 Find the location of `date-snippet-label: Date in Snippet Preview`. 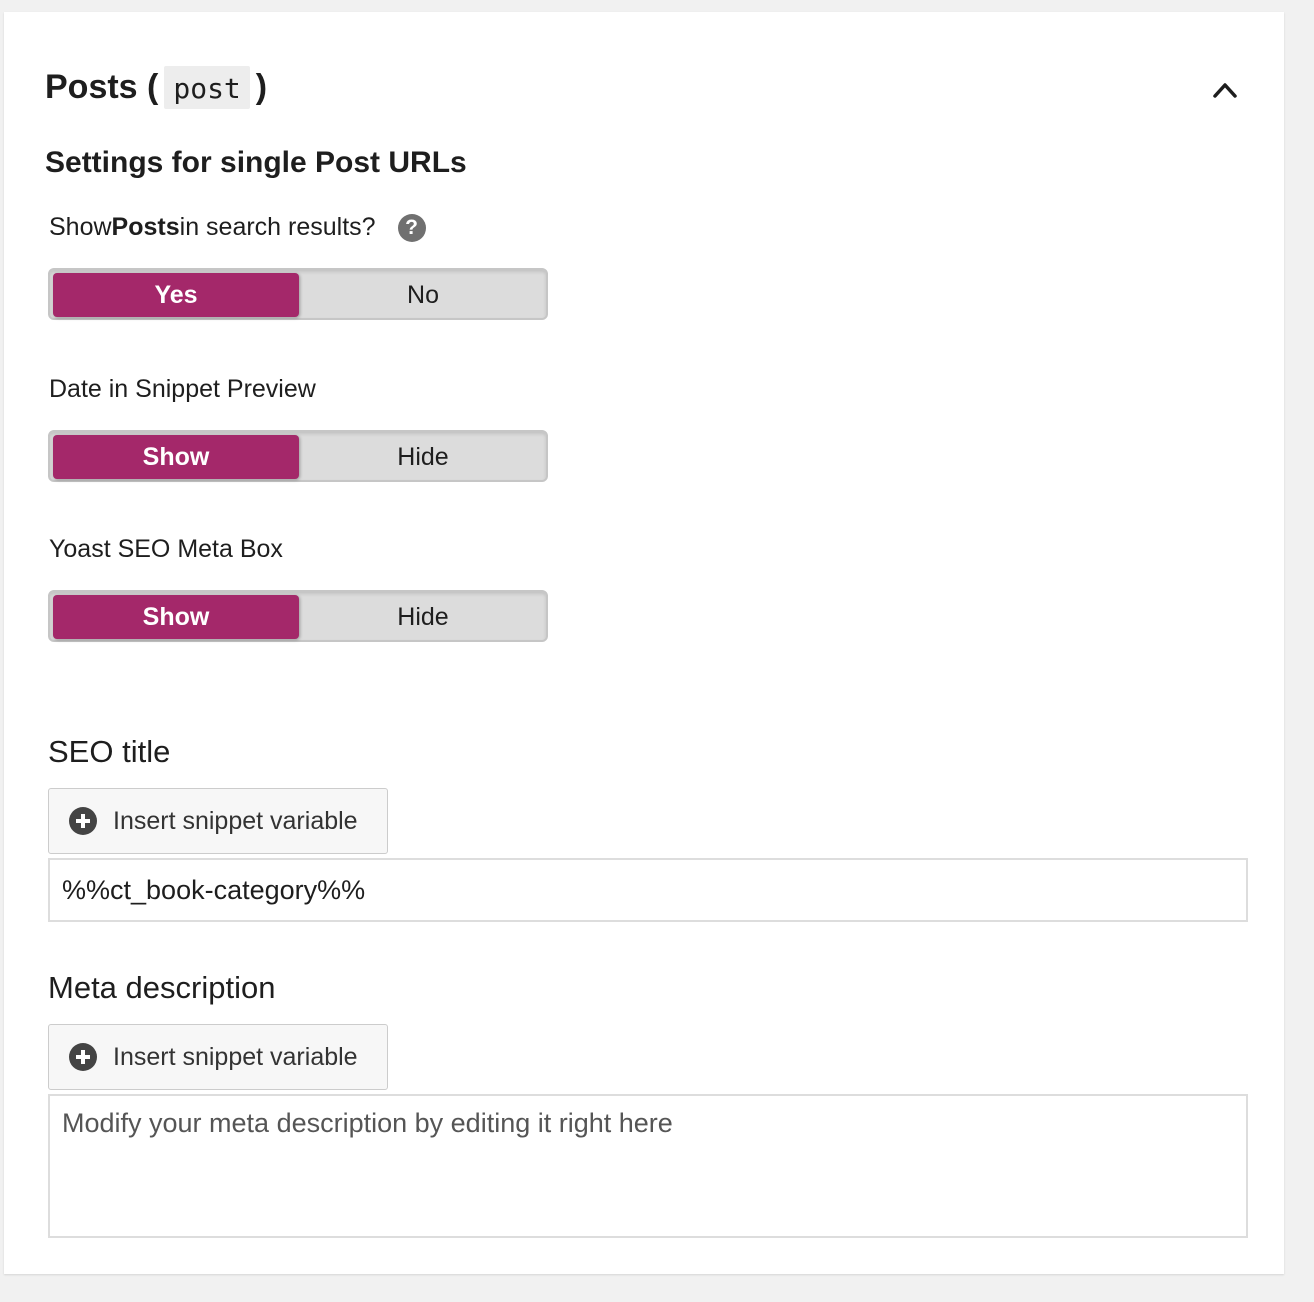

date-snippet-label: Date in Snippet Preview is located at coordinates (182, 389).